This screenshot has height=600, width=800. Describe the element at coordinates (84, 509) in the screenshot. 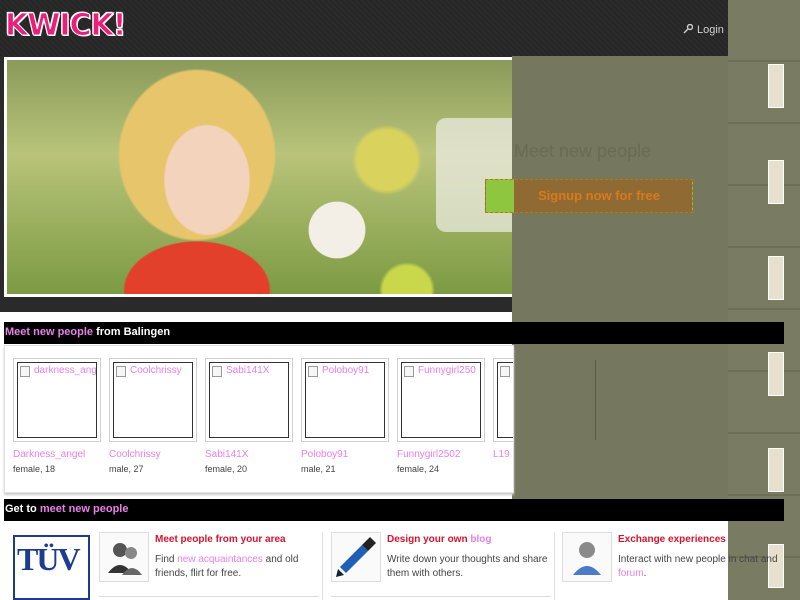

I see `get-to-highlight: meet new people` at that location.